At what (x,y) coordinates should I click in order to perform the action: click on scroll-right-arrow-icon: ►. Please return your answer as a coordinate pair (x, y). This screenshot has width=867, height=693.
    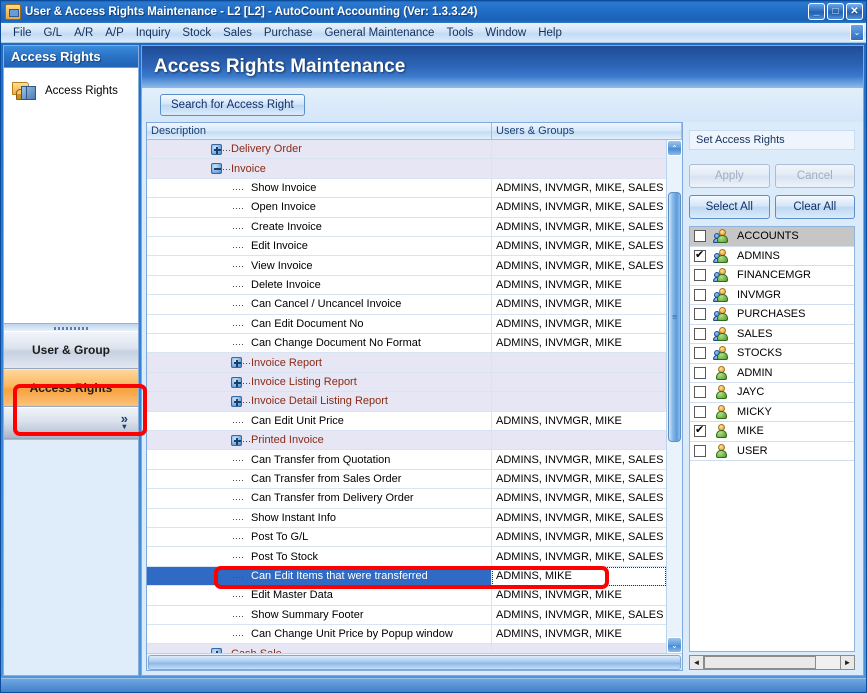
    Looking at the image, I should click on (847, 662).